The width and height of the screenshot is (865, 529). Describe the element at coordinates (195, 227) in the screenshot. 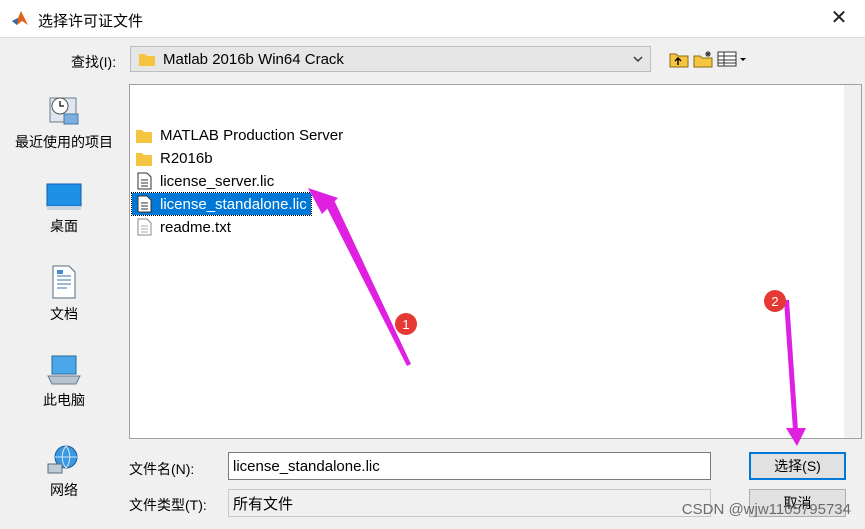

I see `file-name: readme.txt` at that location.